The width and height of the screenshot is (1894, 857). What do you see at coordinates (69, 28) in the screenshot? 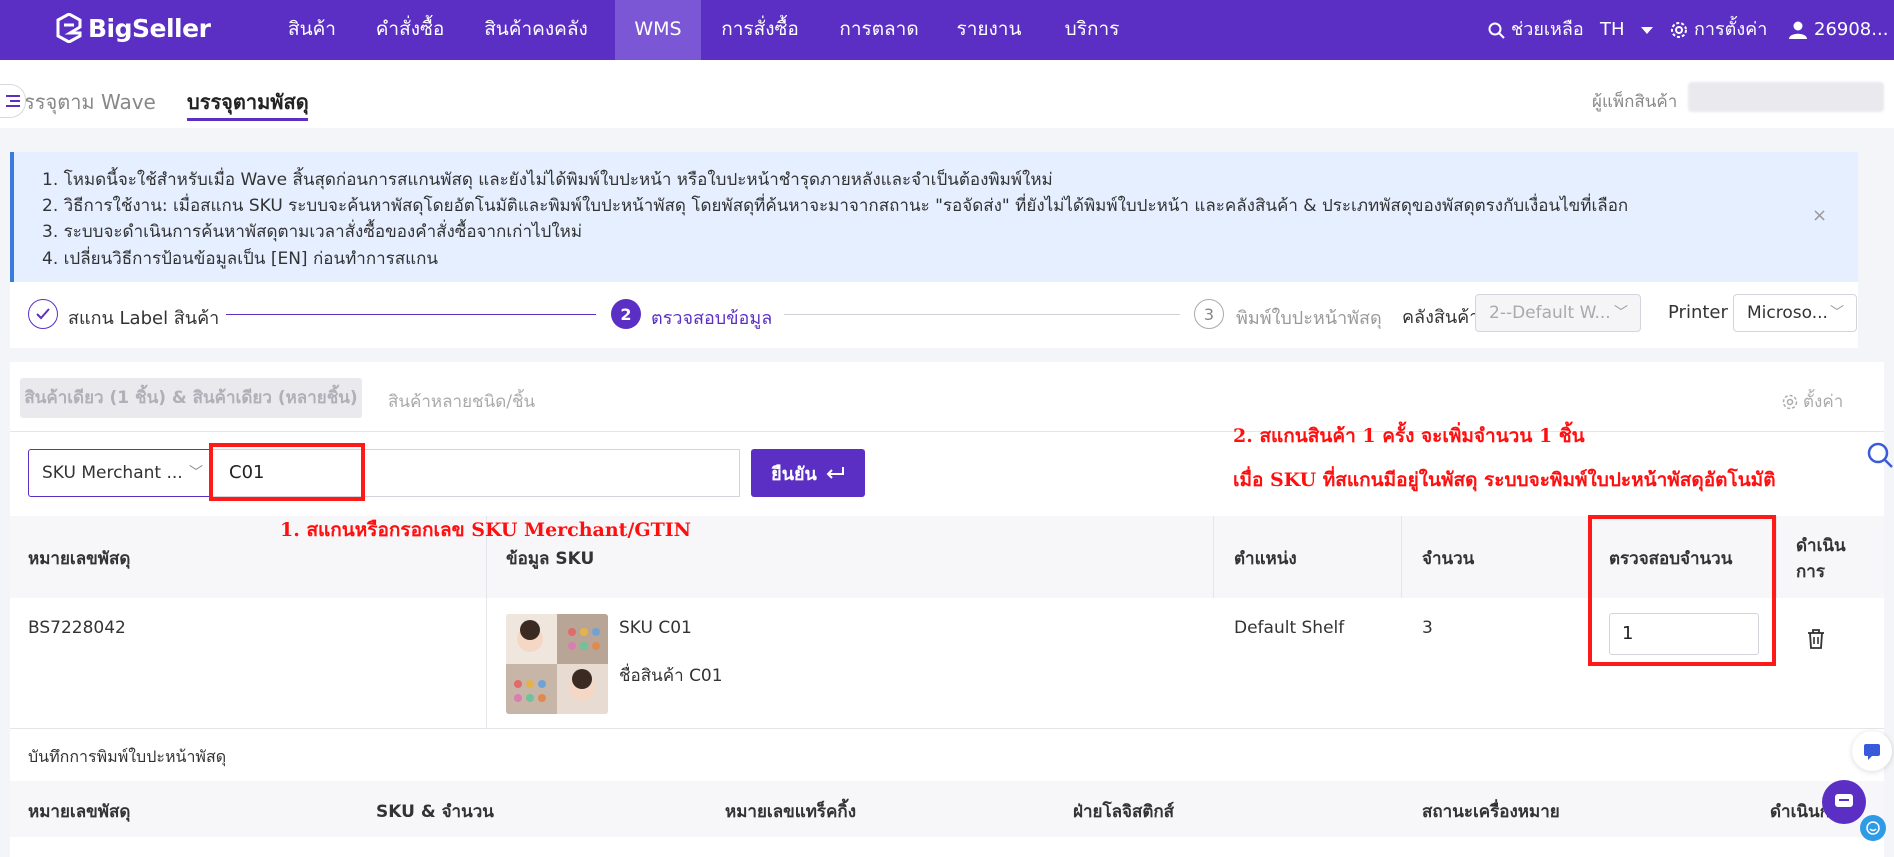
I see `bigseller-logo-icon` at bounding box center [69, 28].